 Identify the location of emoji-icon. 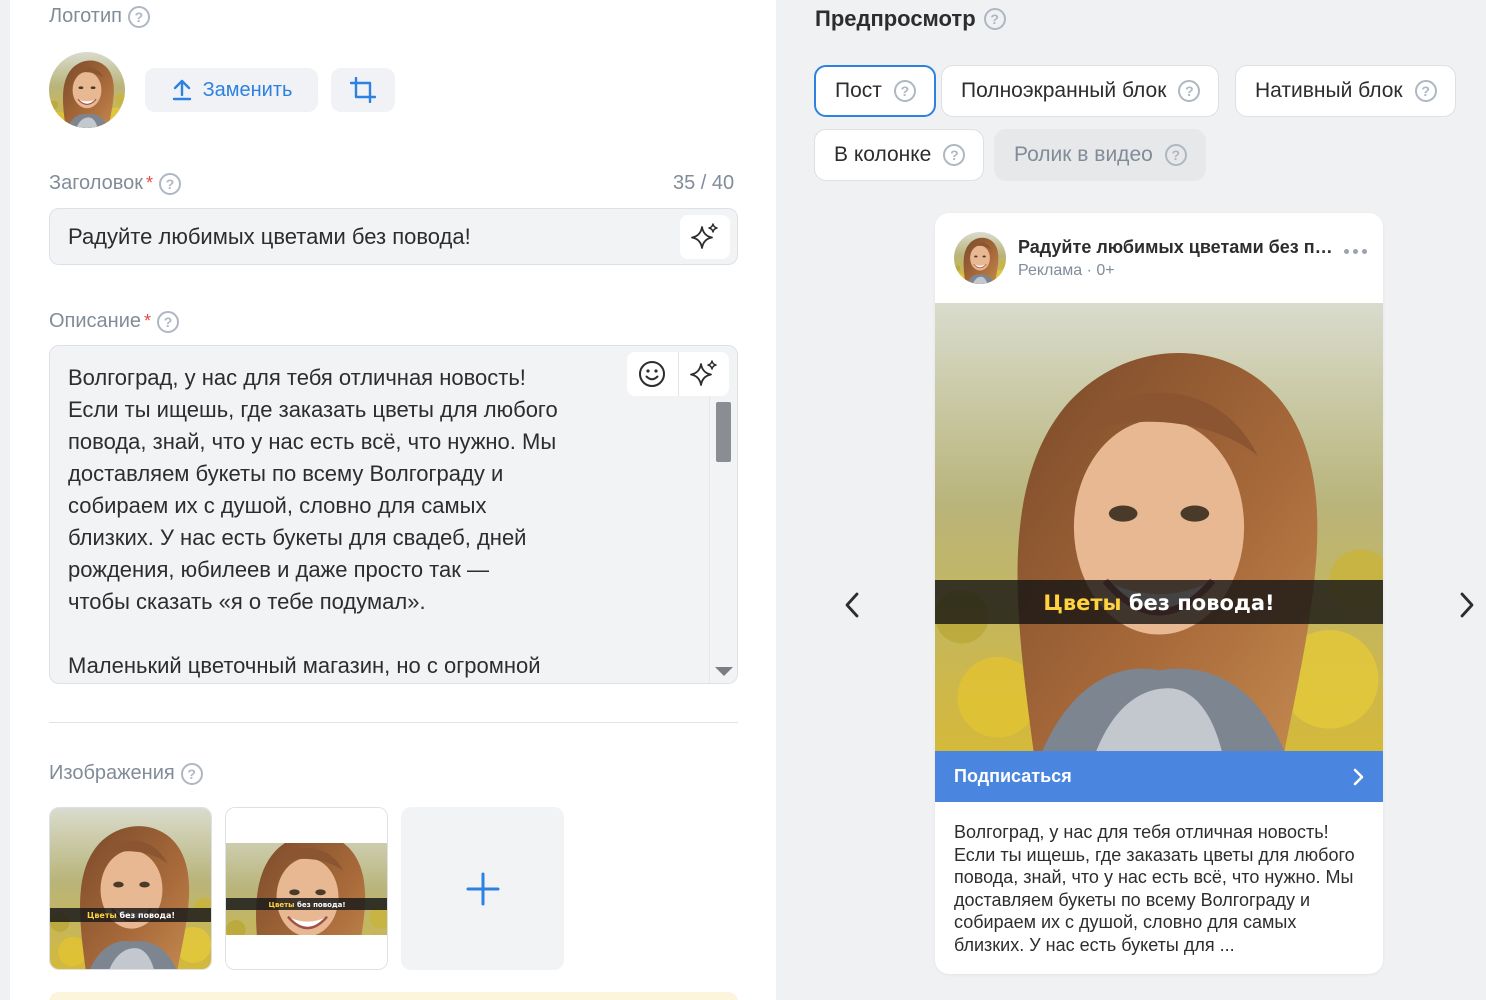
(652, 374).